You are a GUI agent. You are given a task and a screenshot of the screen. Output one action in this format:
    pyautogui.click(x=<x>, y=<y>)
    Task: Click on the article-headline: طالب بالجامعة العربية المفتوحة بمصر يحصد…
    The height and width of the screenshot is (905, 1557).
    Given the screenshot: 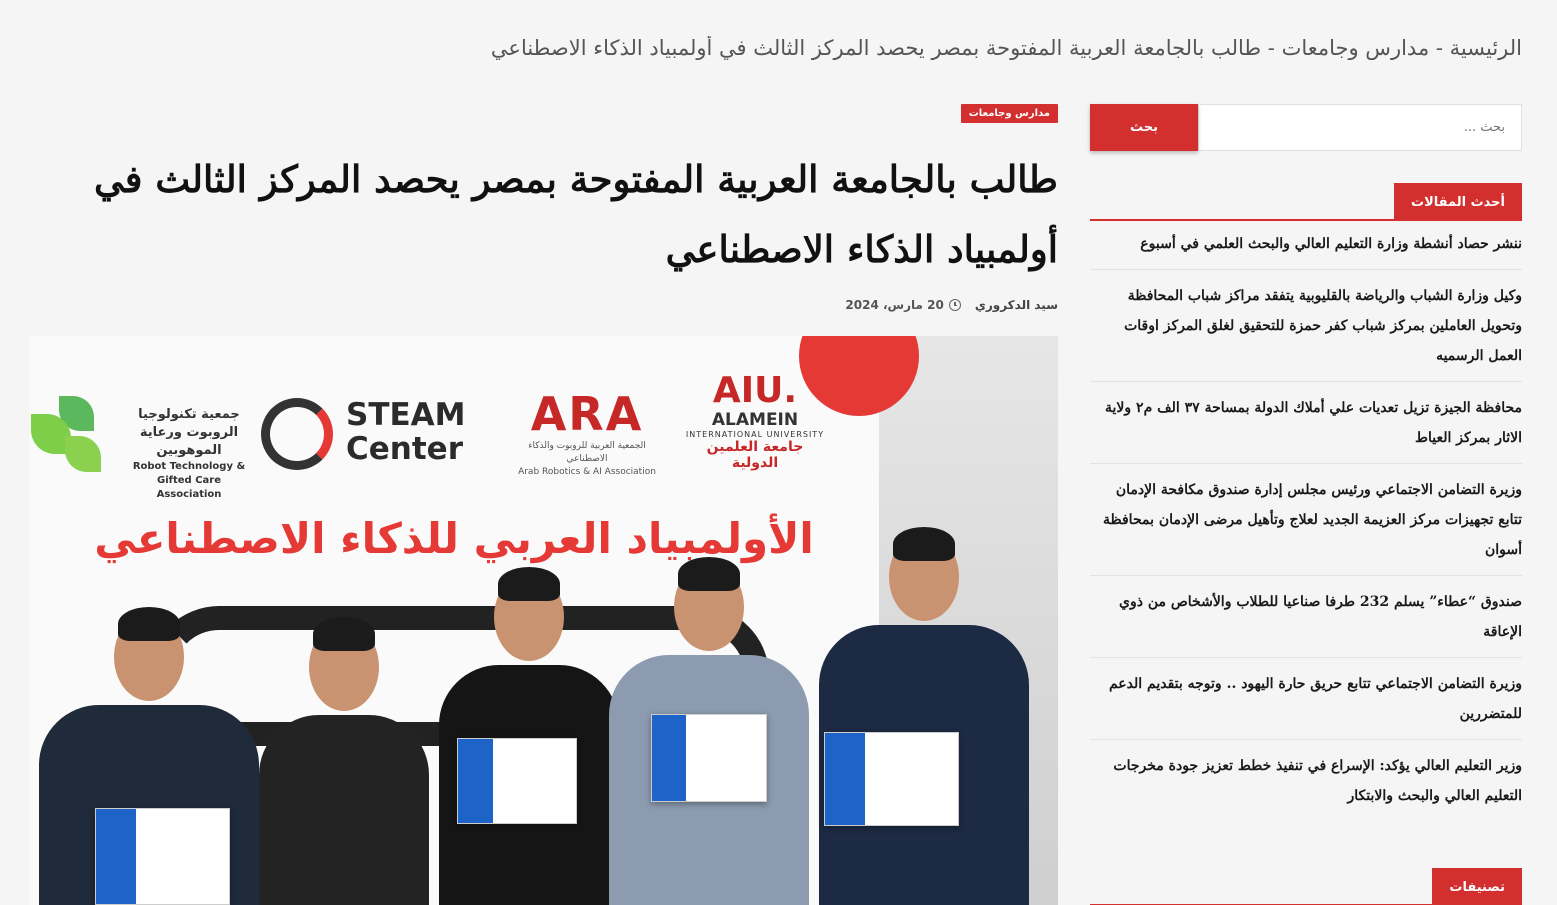 What is the action you would take?
    pyautogui.click(x=575, y=214)
    